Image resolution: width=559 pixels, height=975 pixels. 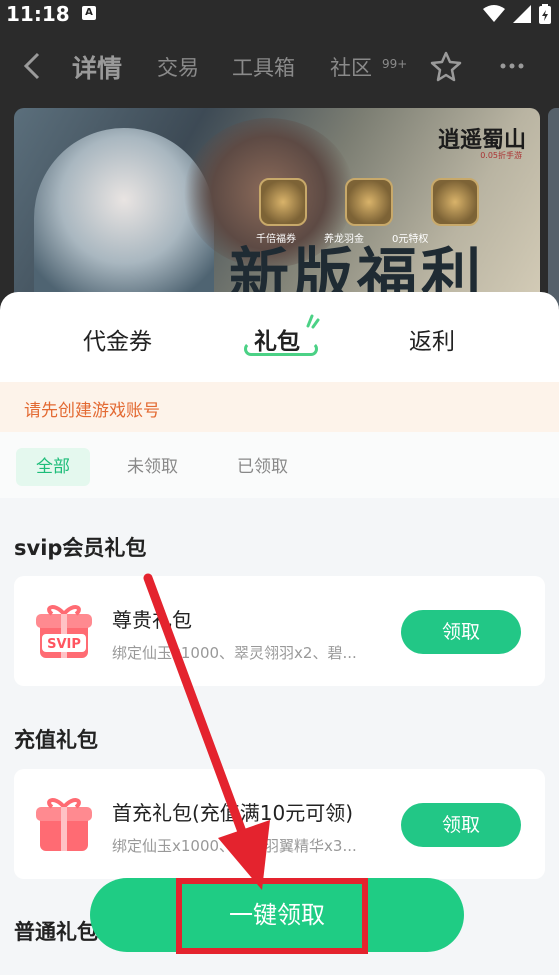 I want to click on notice-bar: 请先创建游戏账号, so click(x=279, y=407).